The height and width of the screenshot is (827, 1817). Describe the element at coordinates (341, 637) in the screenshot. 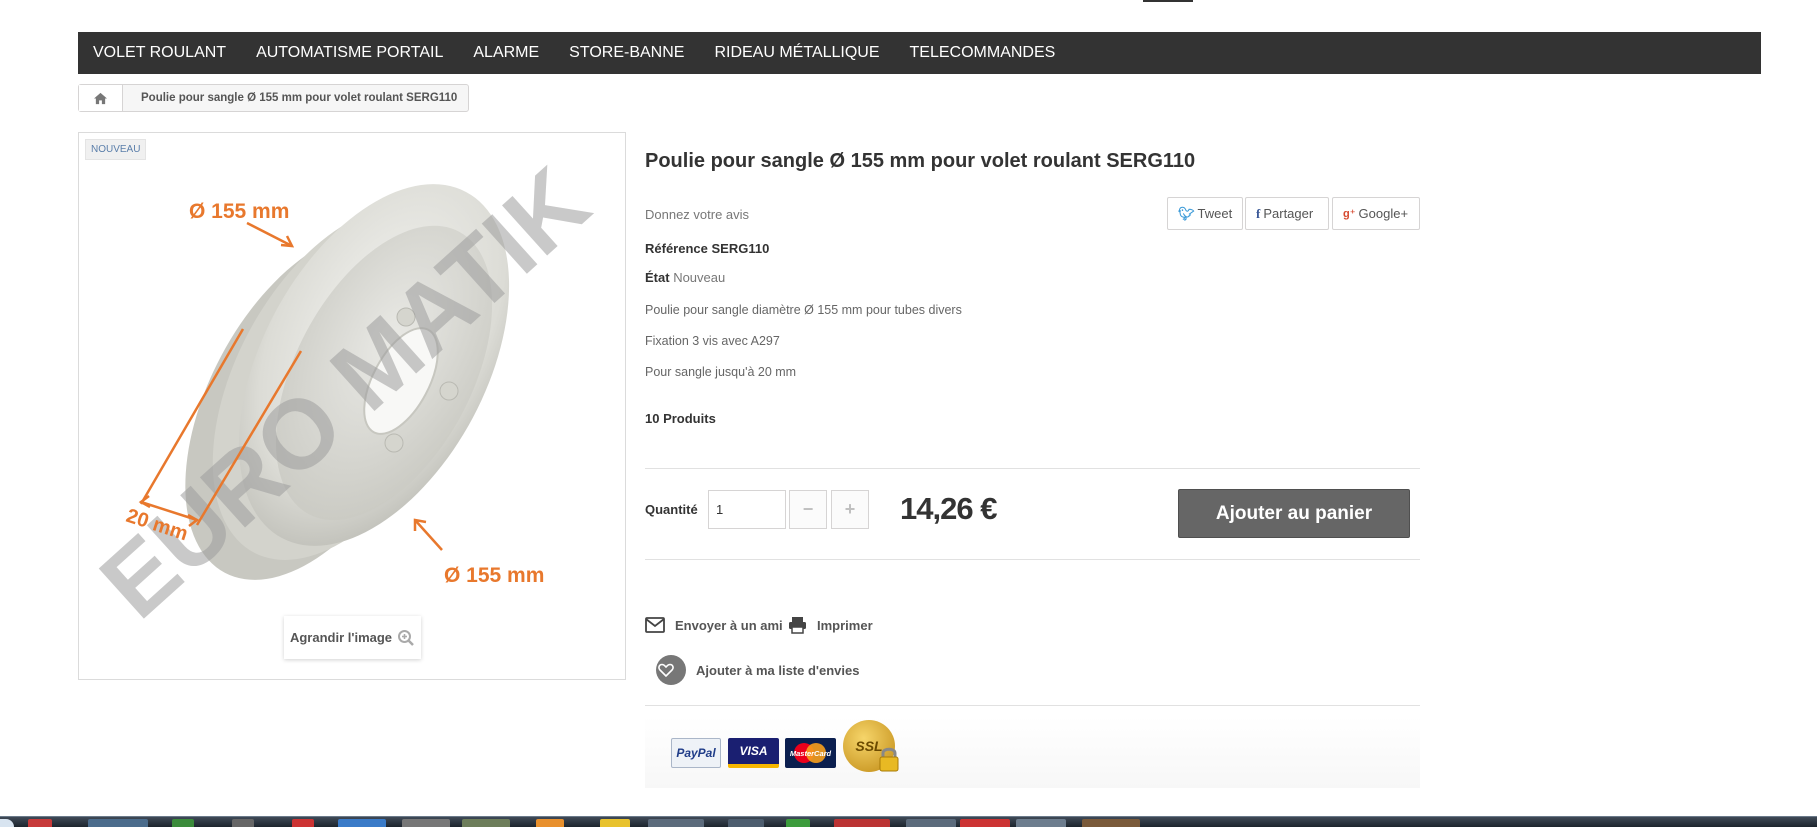

I see `zoom-label: Agrandir l'image` at that location.